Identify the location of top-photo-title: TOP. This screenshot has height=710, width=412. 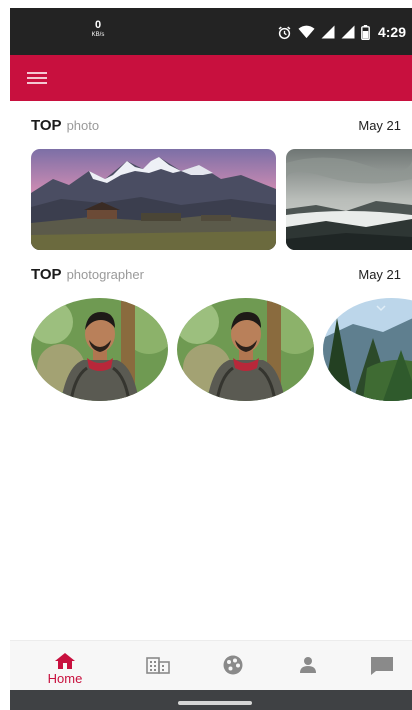
(46, 125).